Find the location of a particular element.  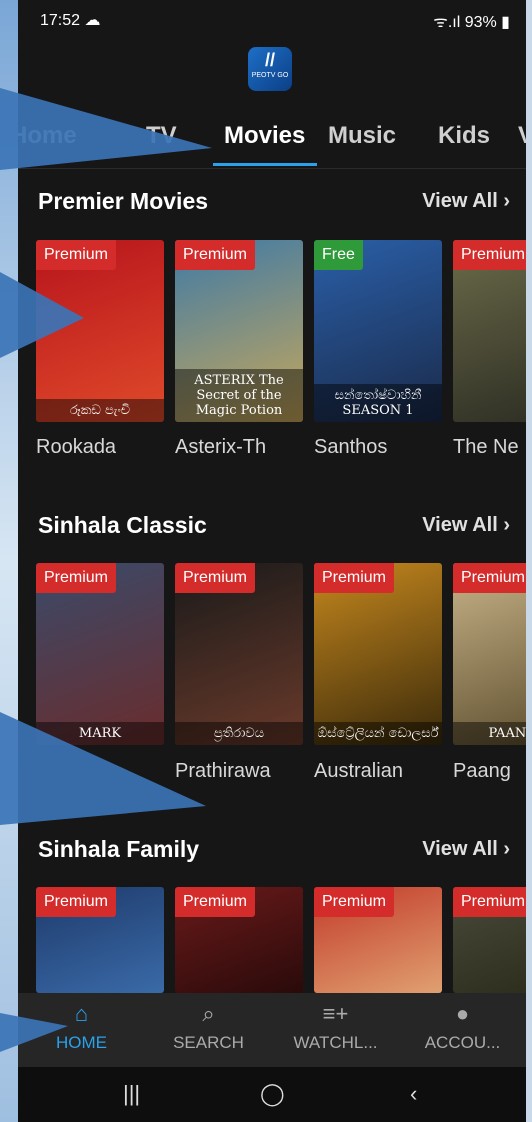

active-tab-indicator is located at coordinates (265, 164).